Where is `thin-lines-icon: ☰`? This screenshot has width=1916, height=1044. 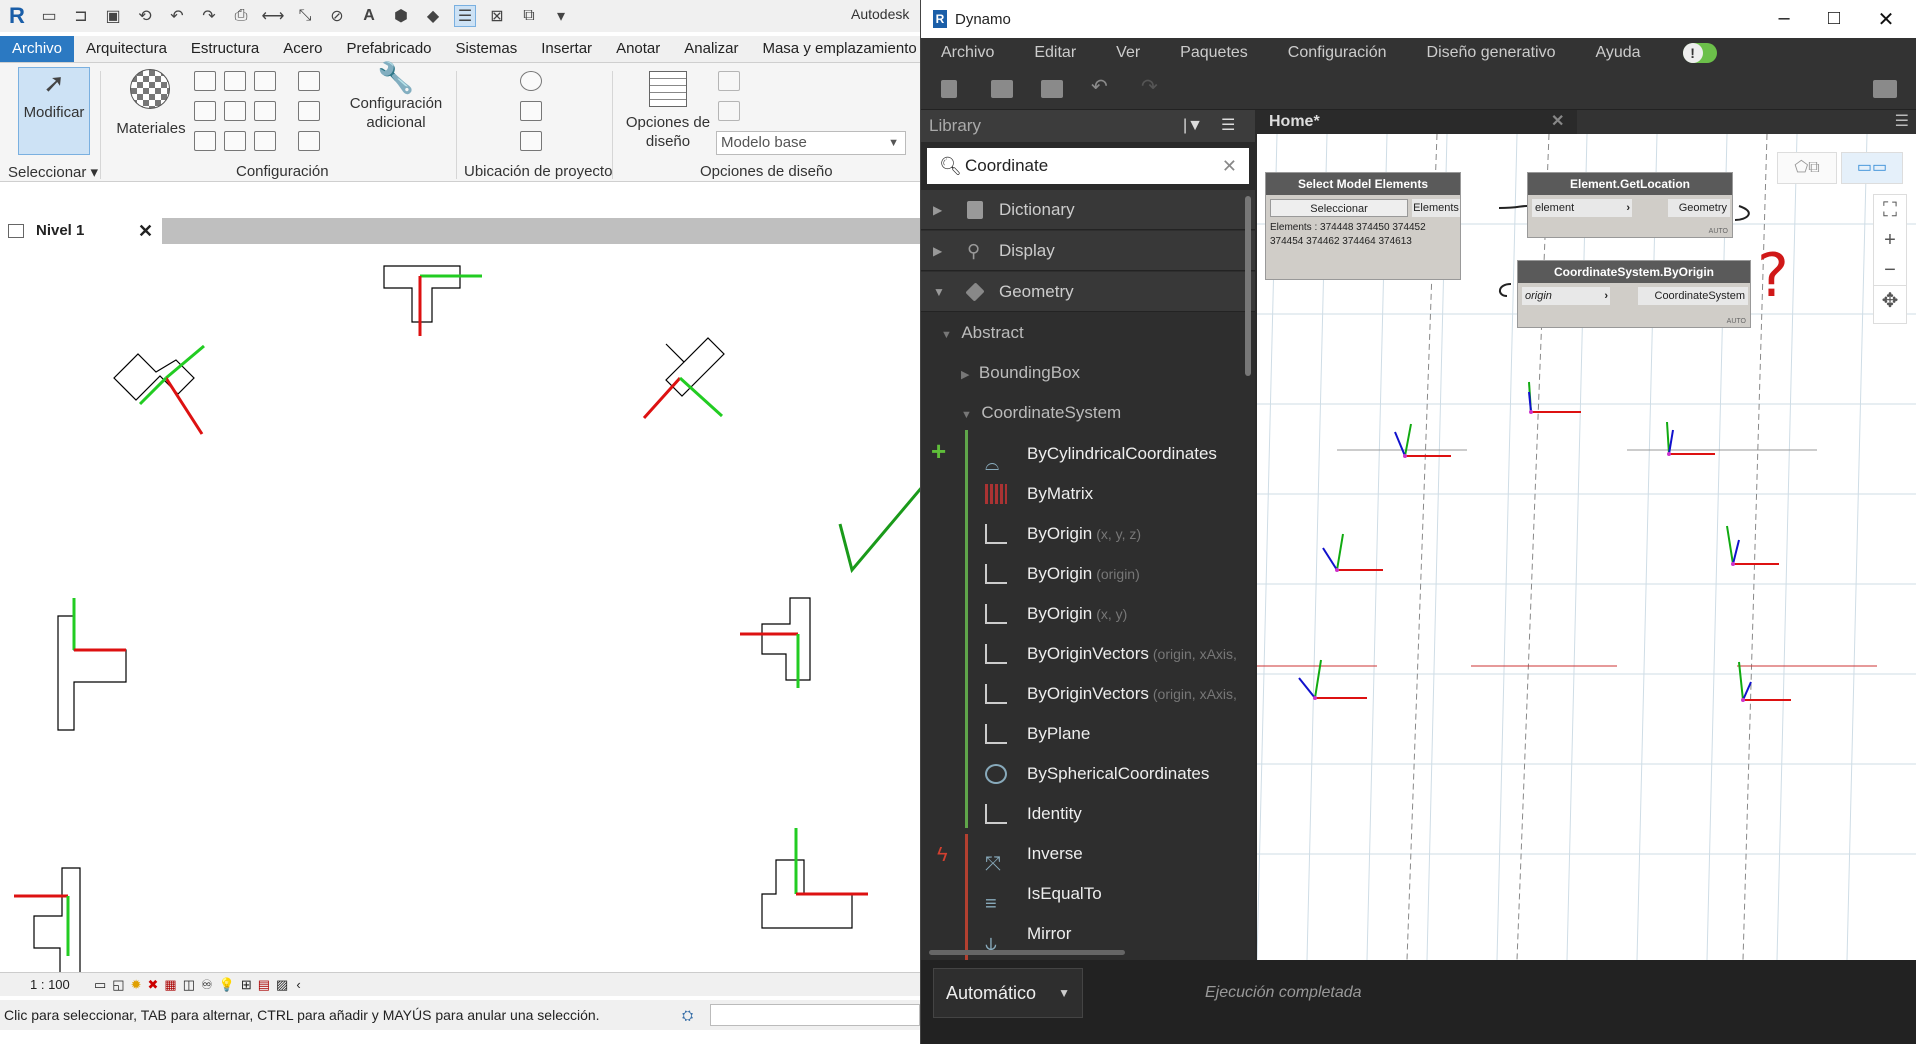
thin-lines-icon: ☰ is located at coordinates (465, 16).